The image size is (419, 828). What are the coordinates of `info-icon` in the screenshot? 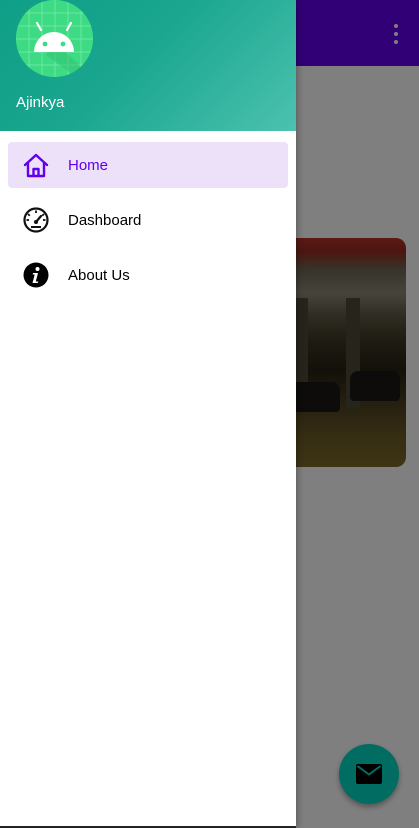 It's located at (36, 275).